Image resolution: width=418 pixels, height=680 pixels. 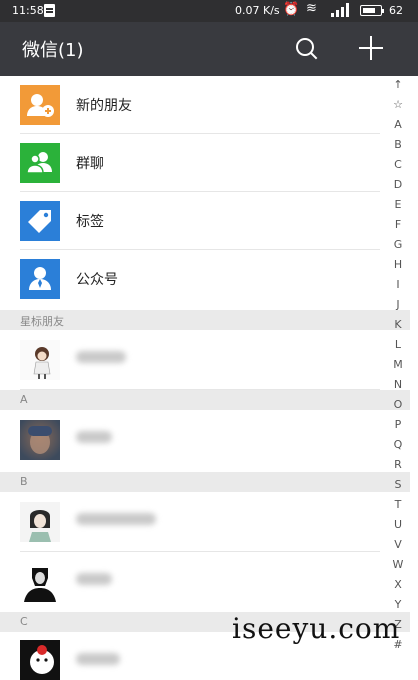 What do you see at coordinates (205, 482) in the screenshot?
I see `section-header-b: B` at bounding box center [205, 482].